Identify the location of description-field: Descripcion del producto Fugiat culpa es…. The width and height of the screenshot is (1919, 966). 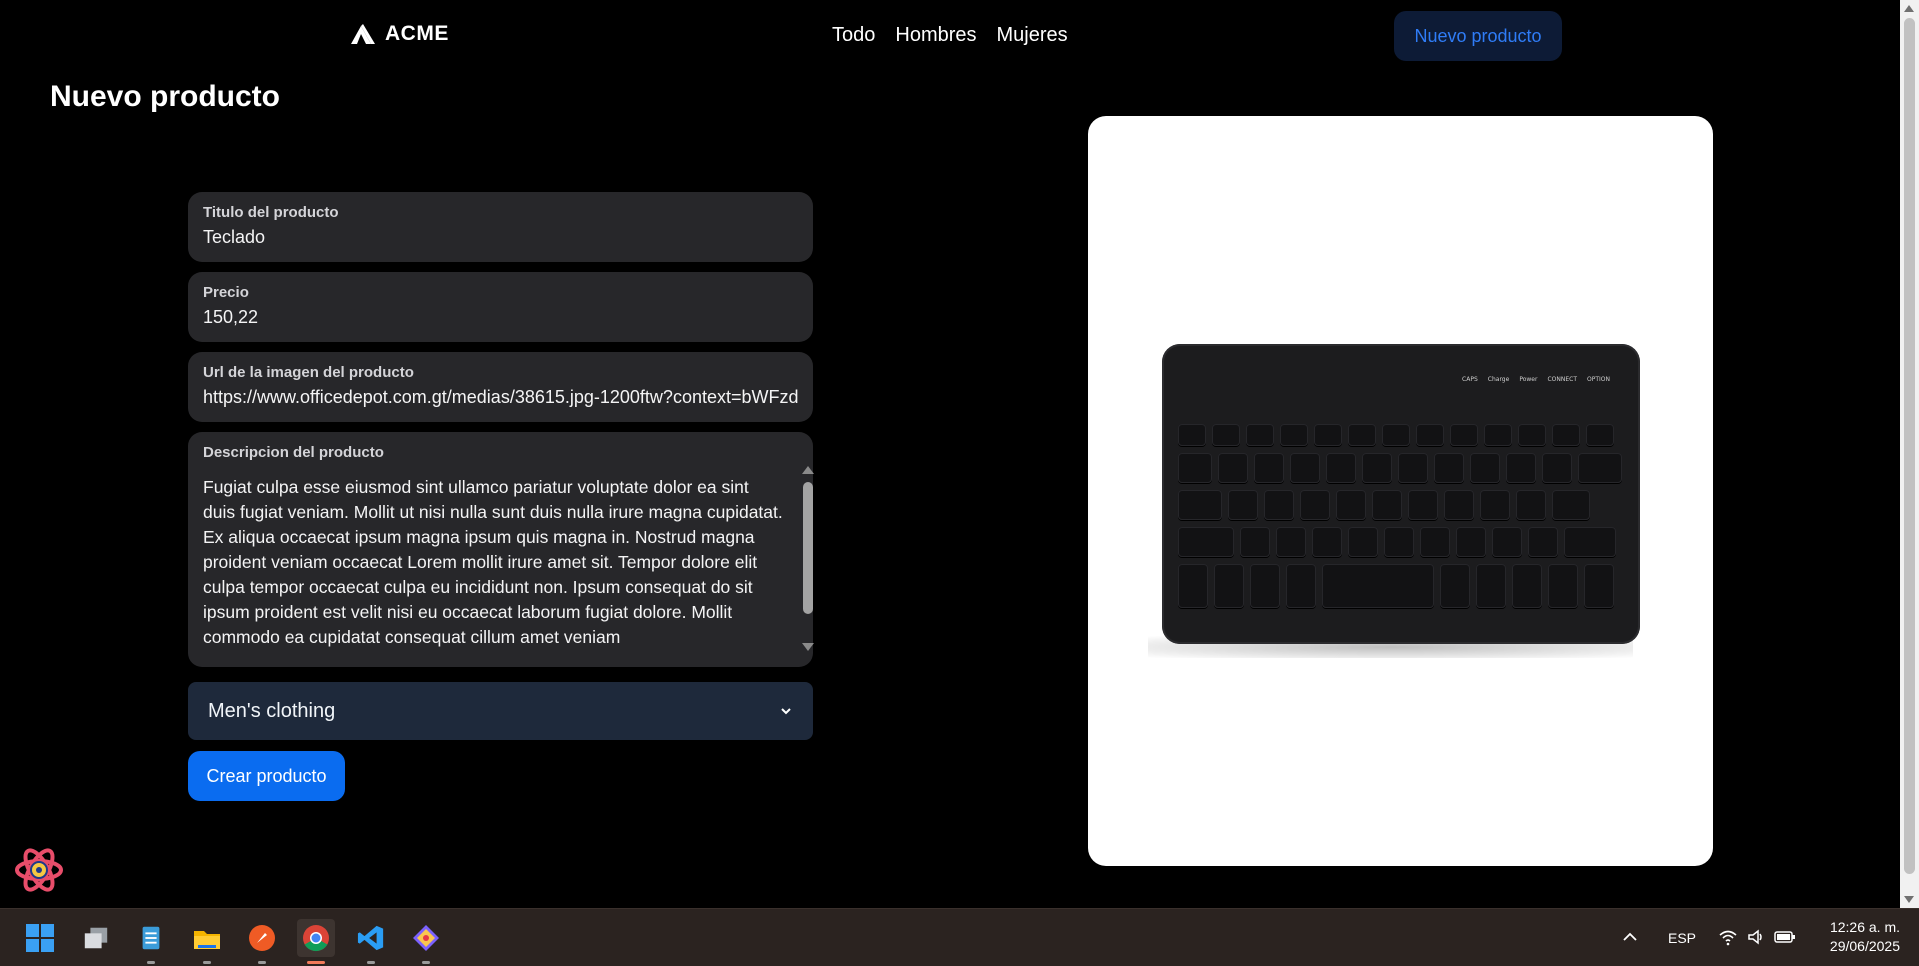
(501, 549).